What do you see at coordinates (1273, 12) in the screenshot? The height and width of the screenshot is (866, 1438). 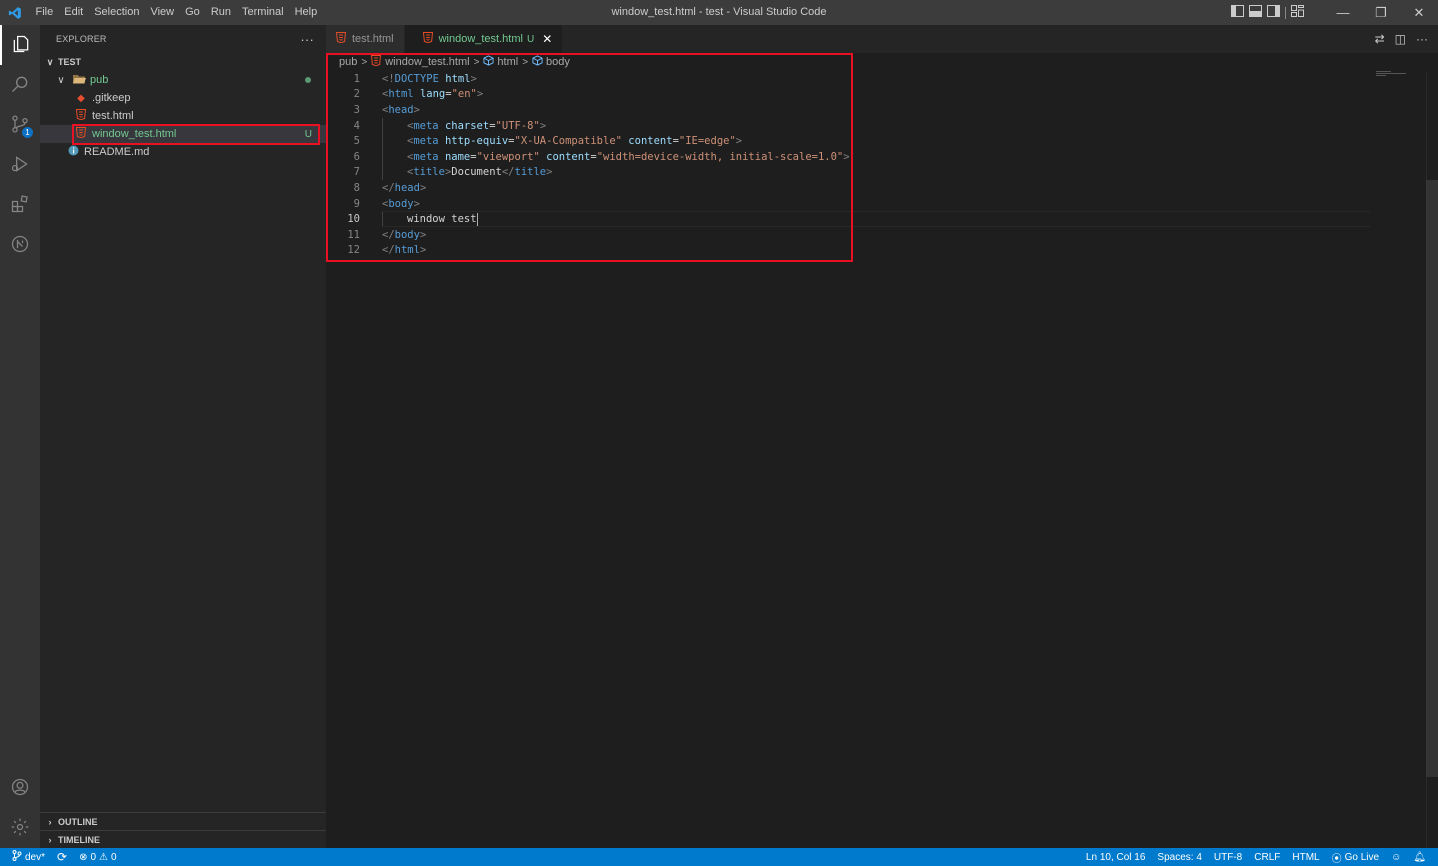 I see `toggle-secondary-sidebar-icon` at bounding box center [1273, 12].